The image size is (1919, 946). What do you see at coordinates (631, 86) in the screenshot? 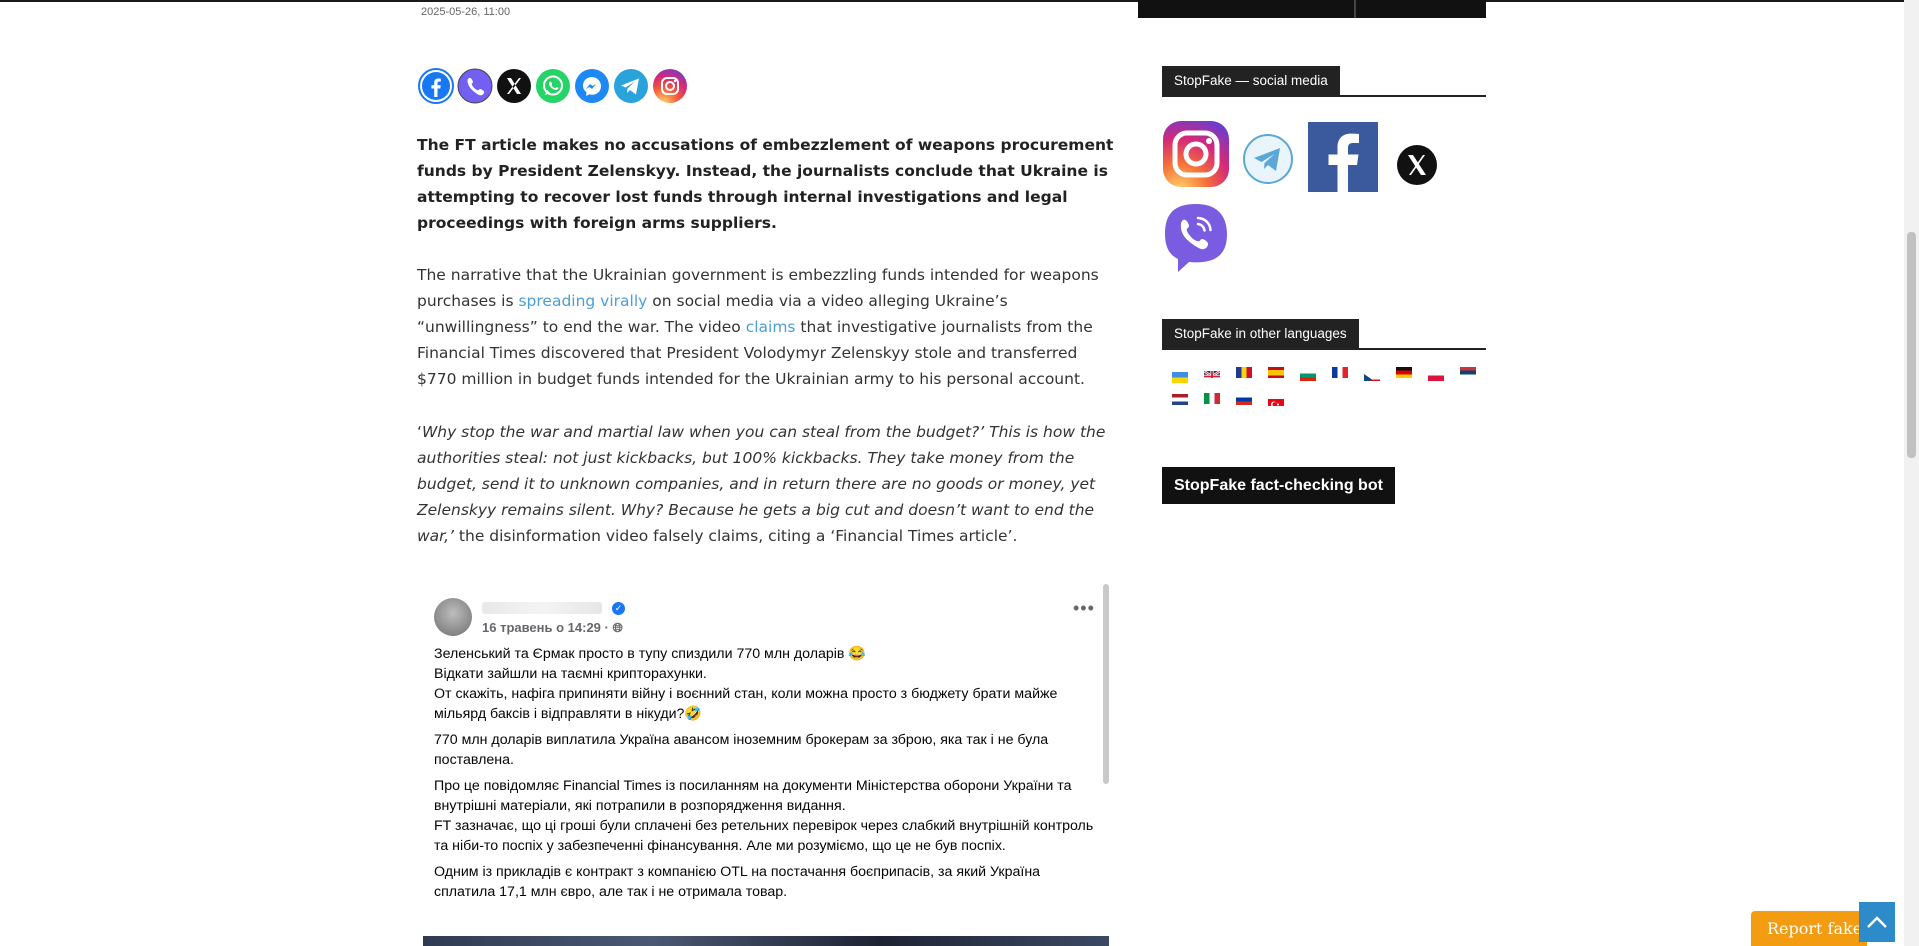
I see `telegram-share-icon` at bounding box center [631, 86].